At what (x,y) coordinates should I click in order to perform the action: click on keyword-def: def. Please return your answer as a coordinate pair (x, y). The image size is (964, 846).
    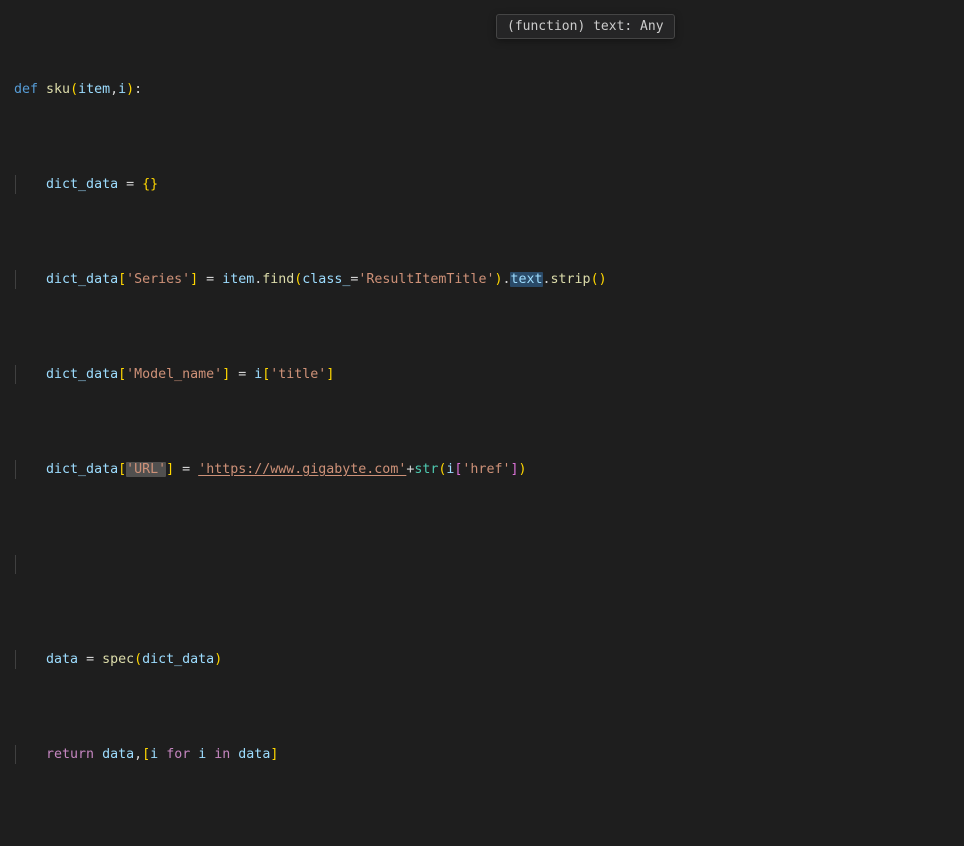
    Looking at the image, I should click on (26, 89).